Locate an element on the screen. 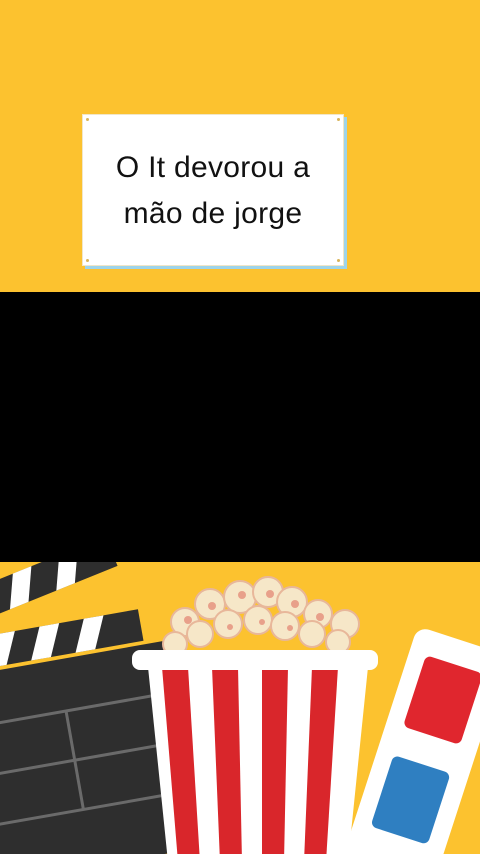 Image resolution: width=480 pixels, height=854 pixels. caption-card: O It devorou a mão de jorge is located at coordinates (213, 190).